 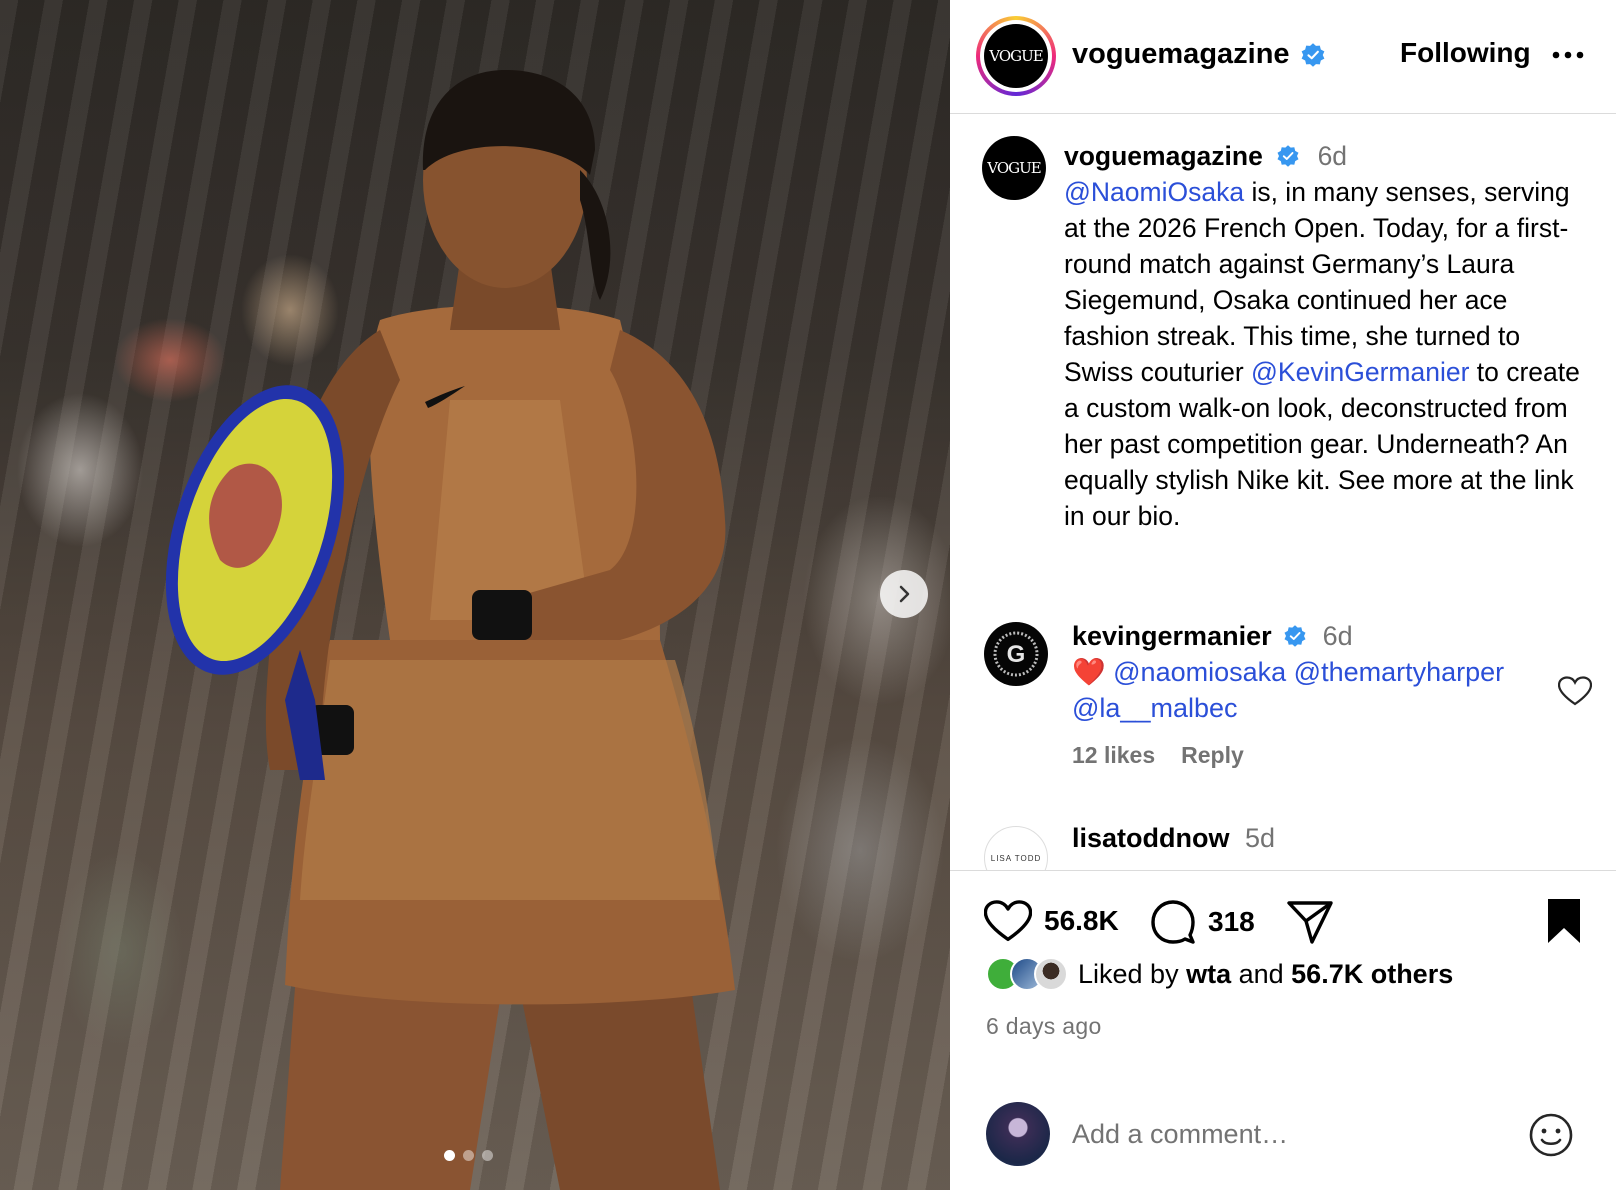 What do you see at coordinates (1018, 1134) in the screenshot?
I see `current-user-avatar` at bounding box center [1018, 1134].